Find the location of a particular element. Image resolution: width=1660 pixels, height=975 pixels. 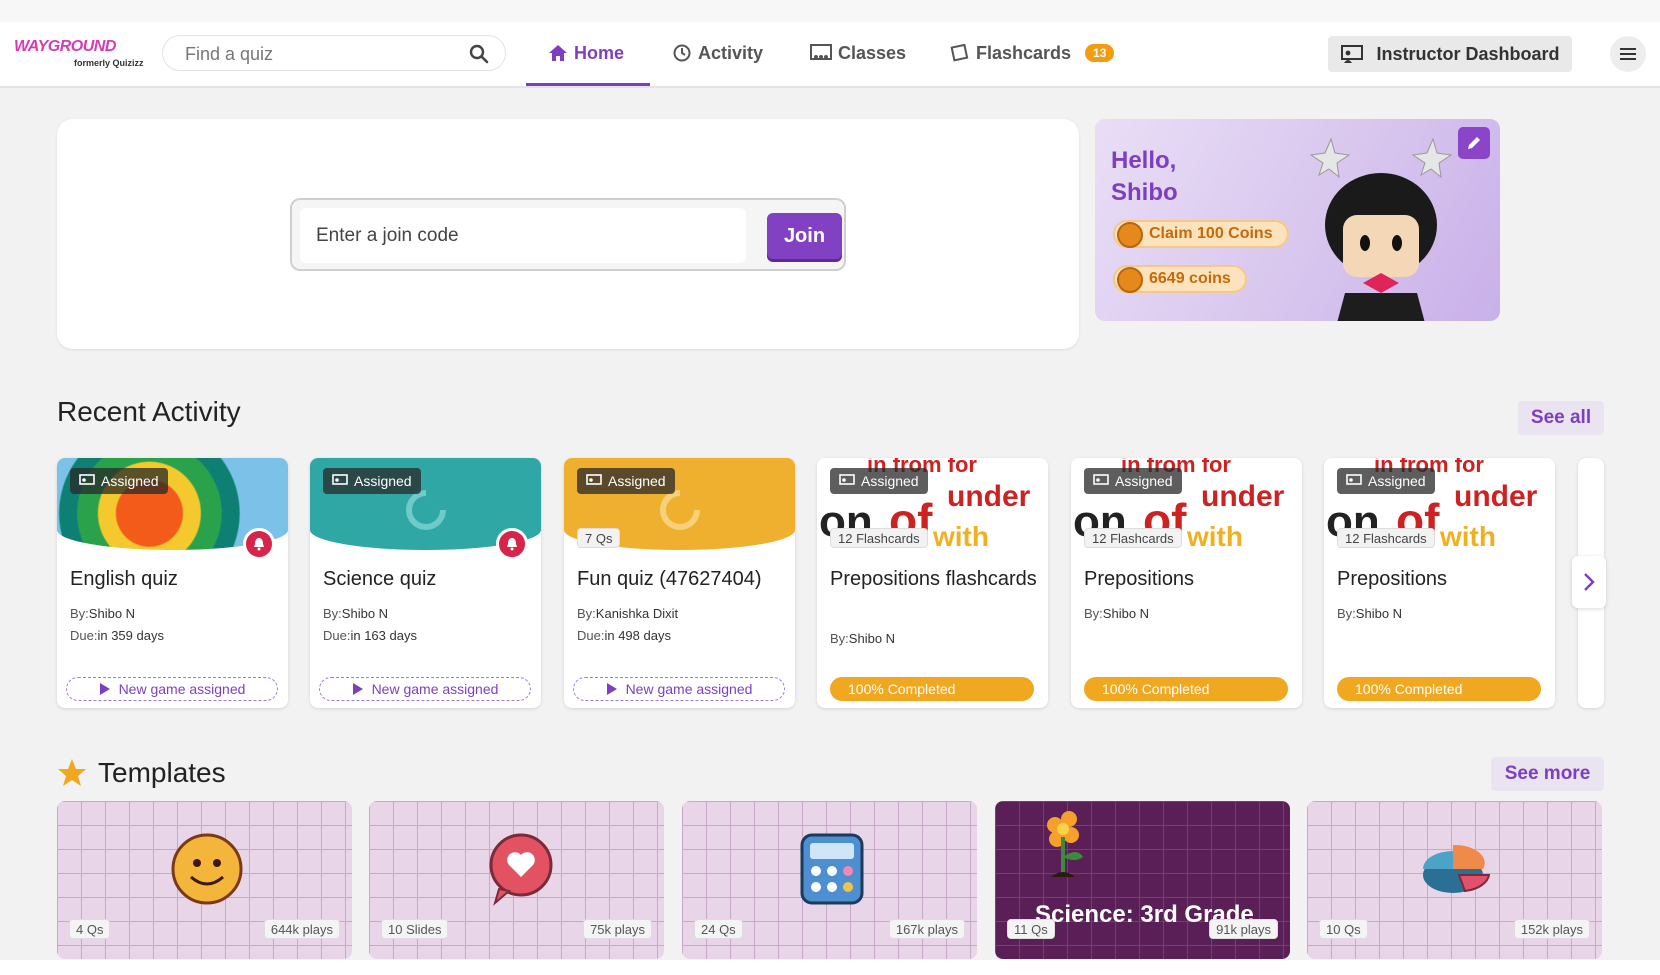

carousel-next-button is located at coordinates (1589, 582).